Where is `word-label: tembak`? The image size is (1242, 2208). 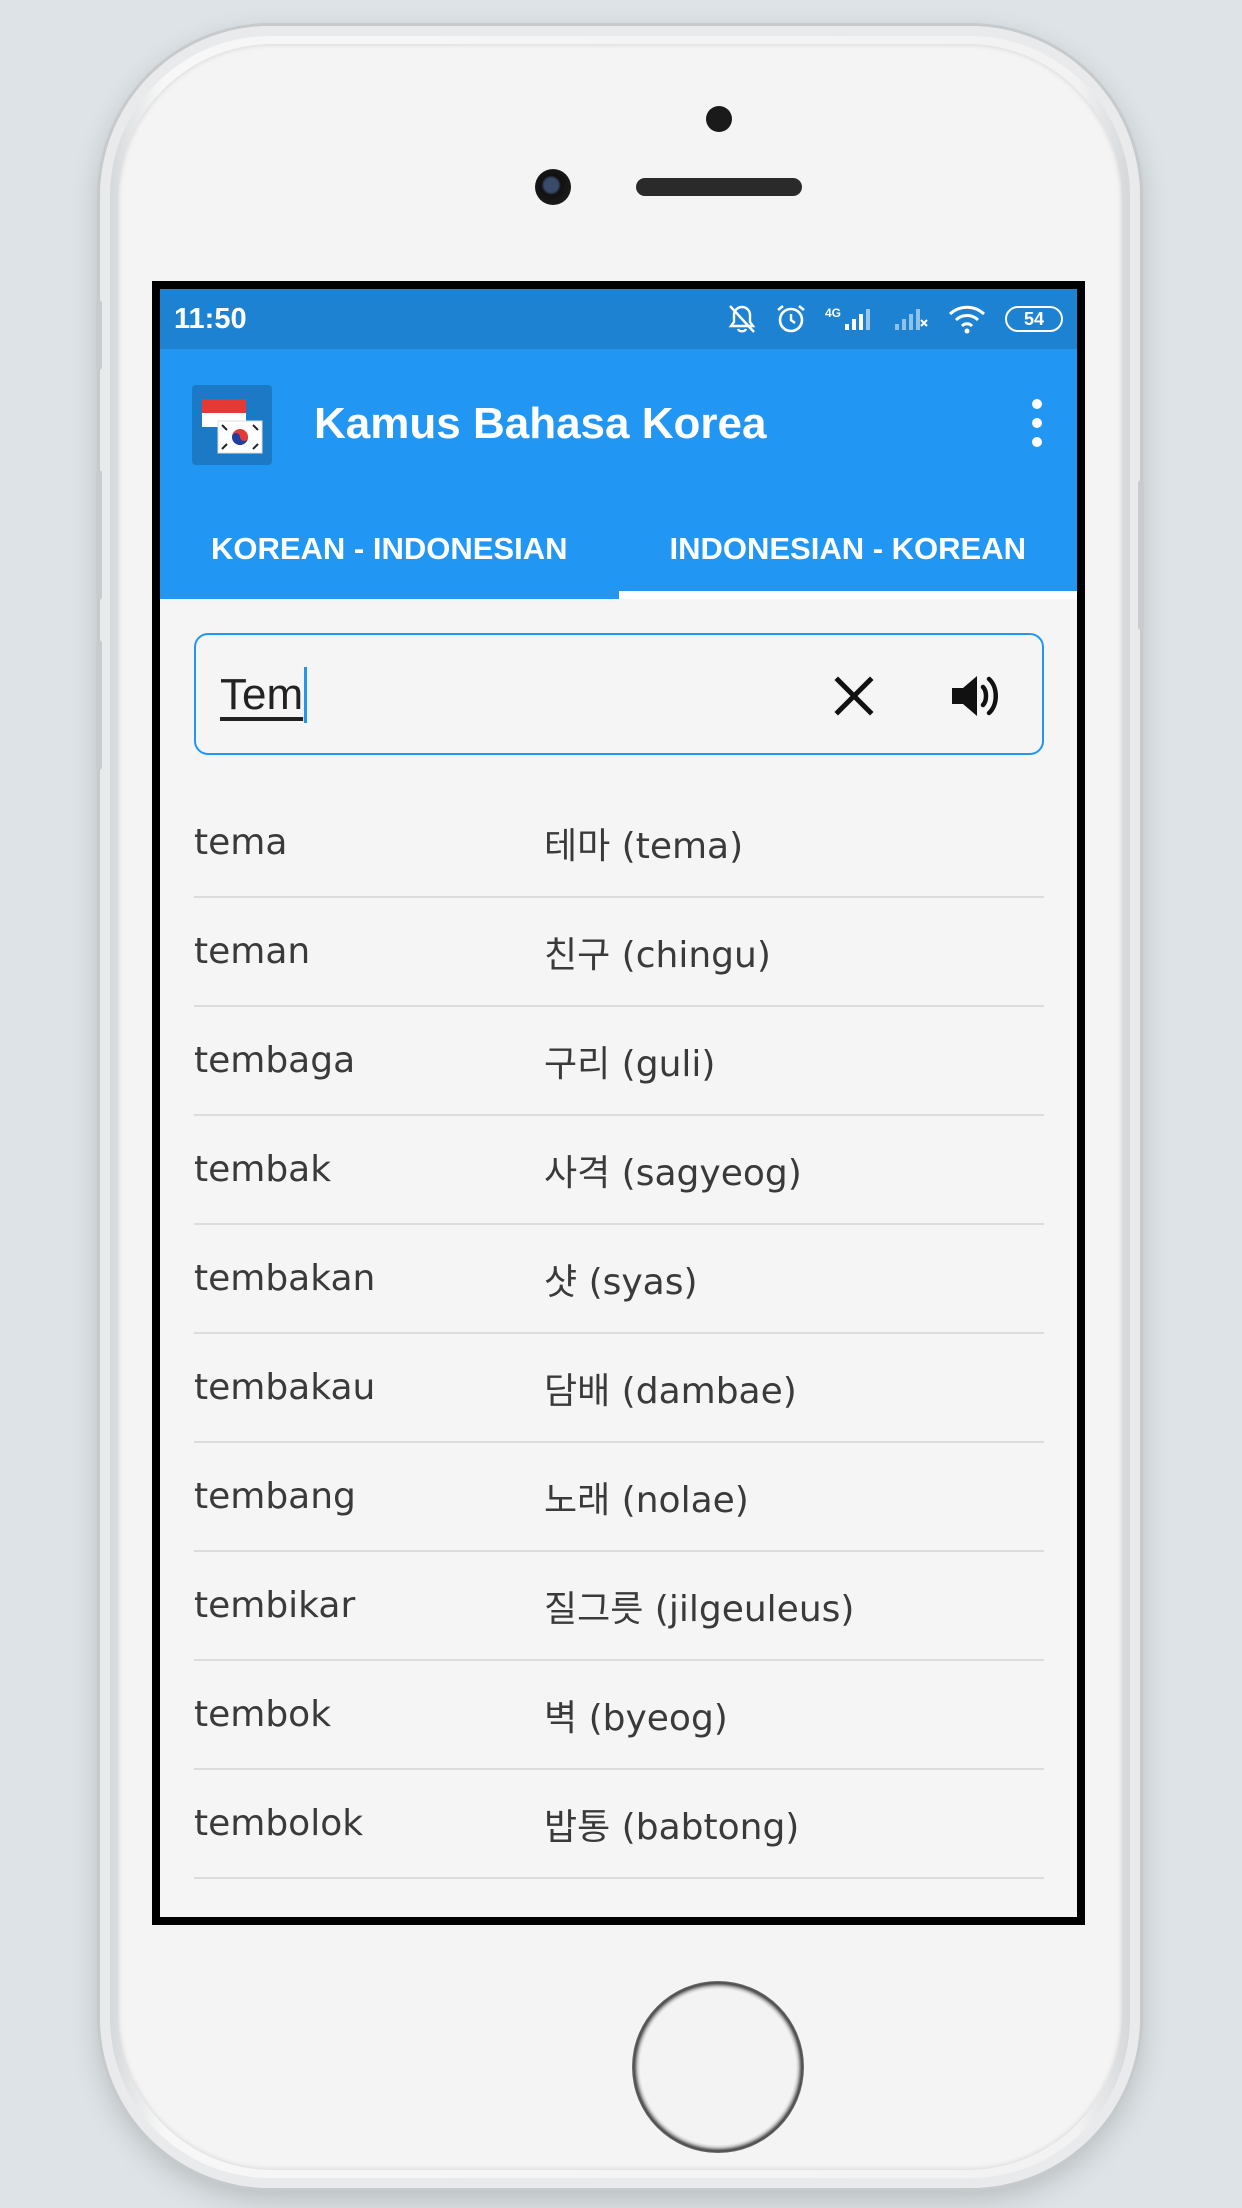 word-label: tembak is located at coordinates (263, 1169).